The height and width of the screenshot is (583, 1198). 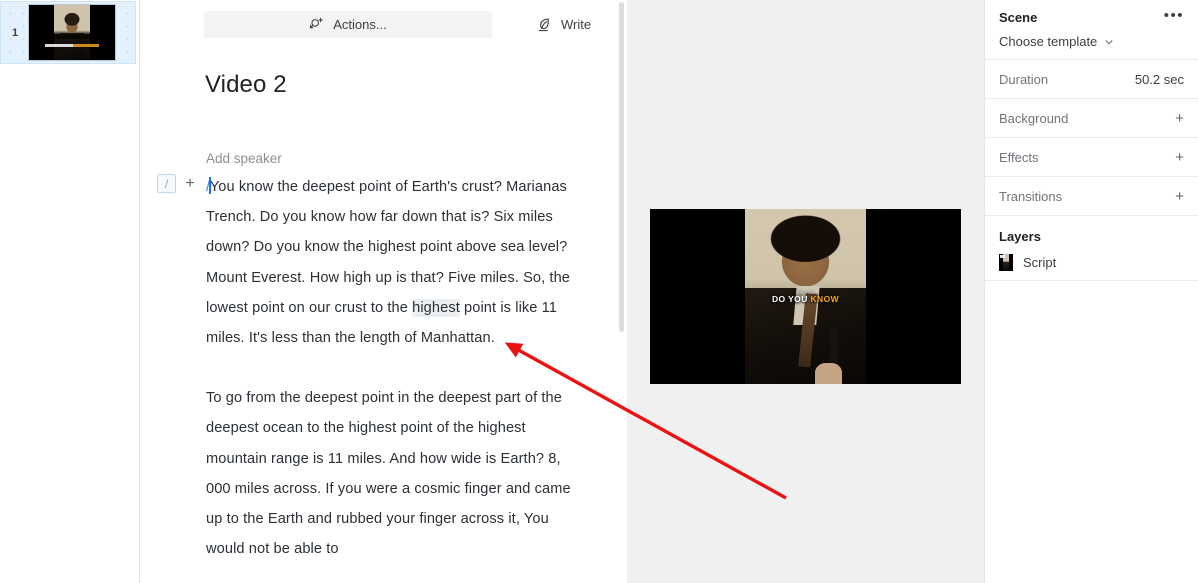 What do you see at coordinates (825, 298) in the screenshot?
I see `video-caption-accent: KNOW` at bounding box center [825, 298].